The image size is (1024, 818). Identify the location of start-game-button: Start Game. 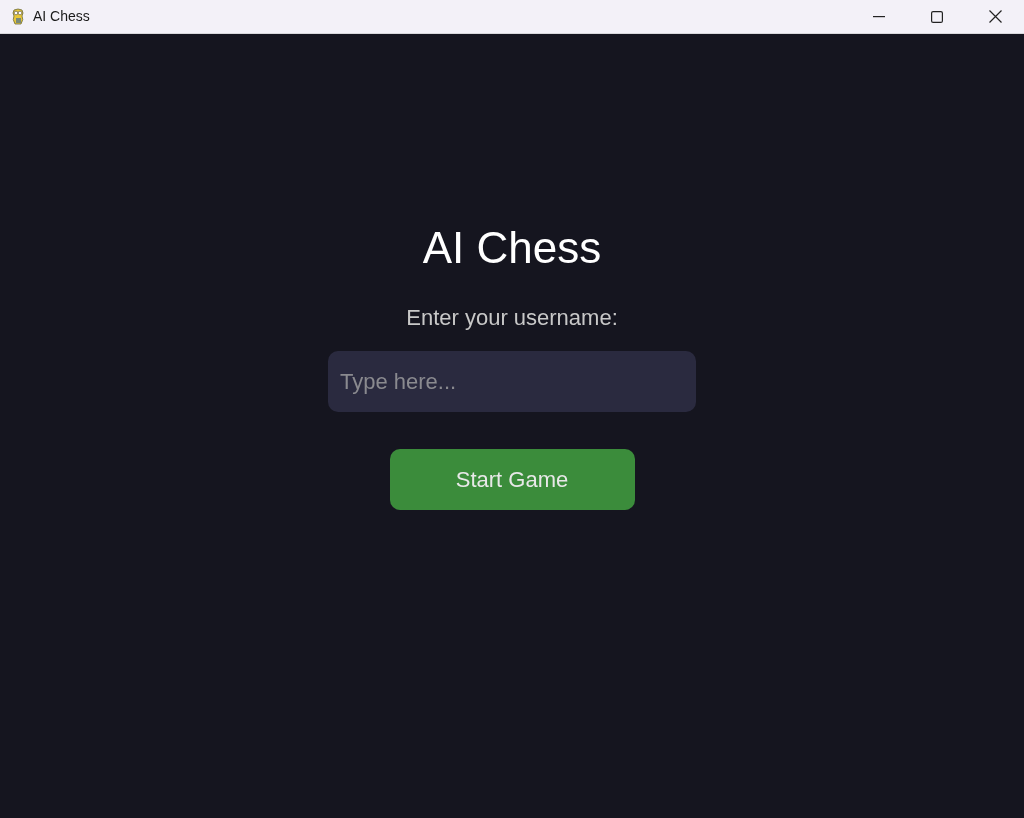
(512, 479).